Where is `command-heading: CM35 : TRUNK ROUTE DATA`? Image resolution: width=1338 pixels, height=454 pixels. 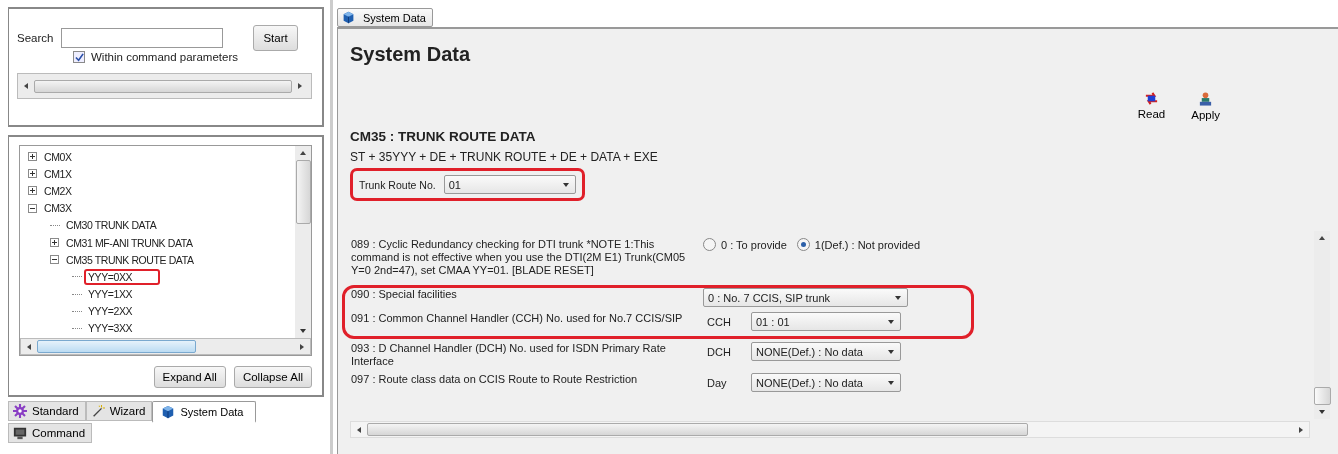
command-heading: CM35 : TRUNK ROUTE DATA is located at coordinates (443, 136).